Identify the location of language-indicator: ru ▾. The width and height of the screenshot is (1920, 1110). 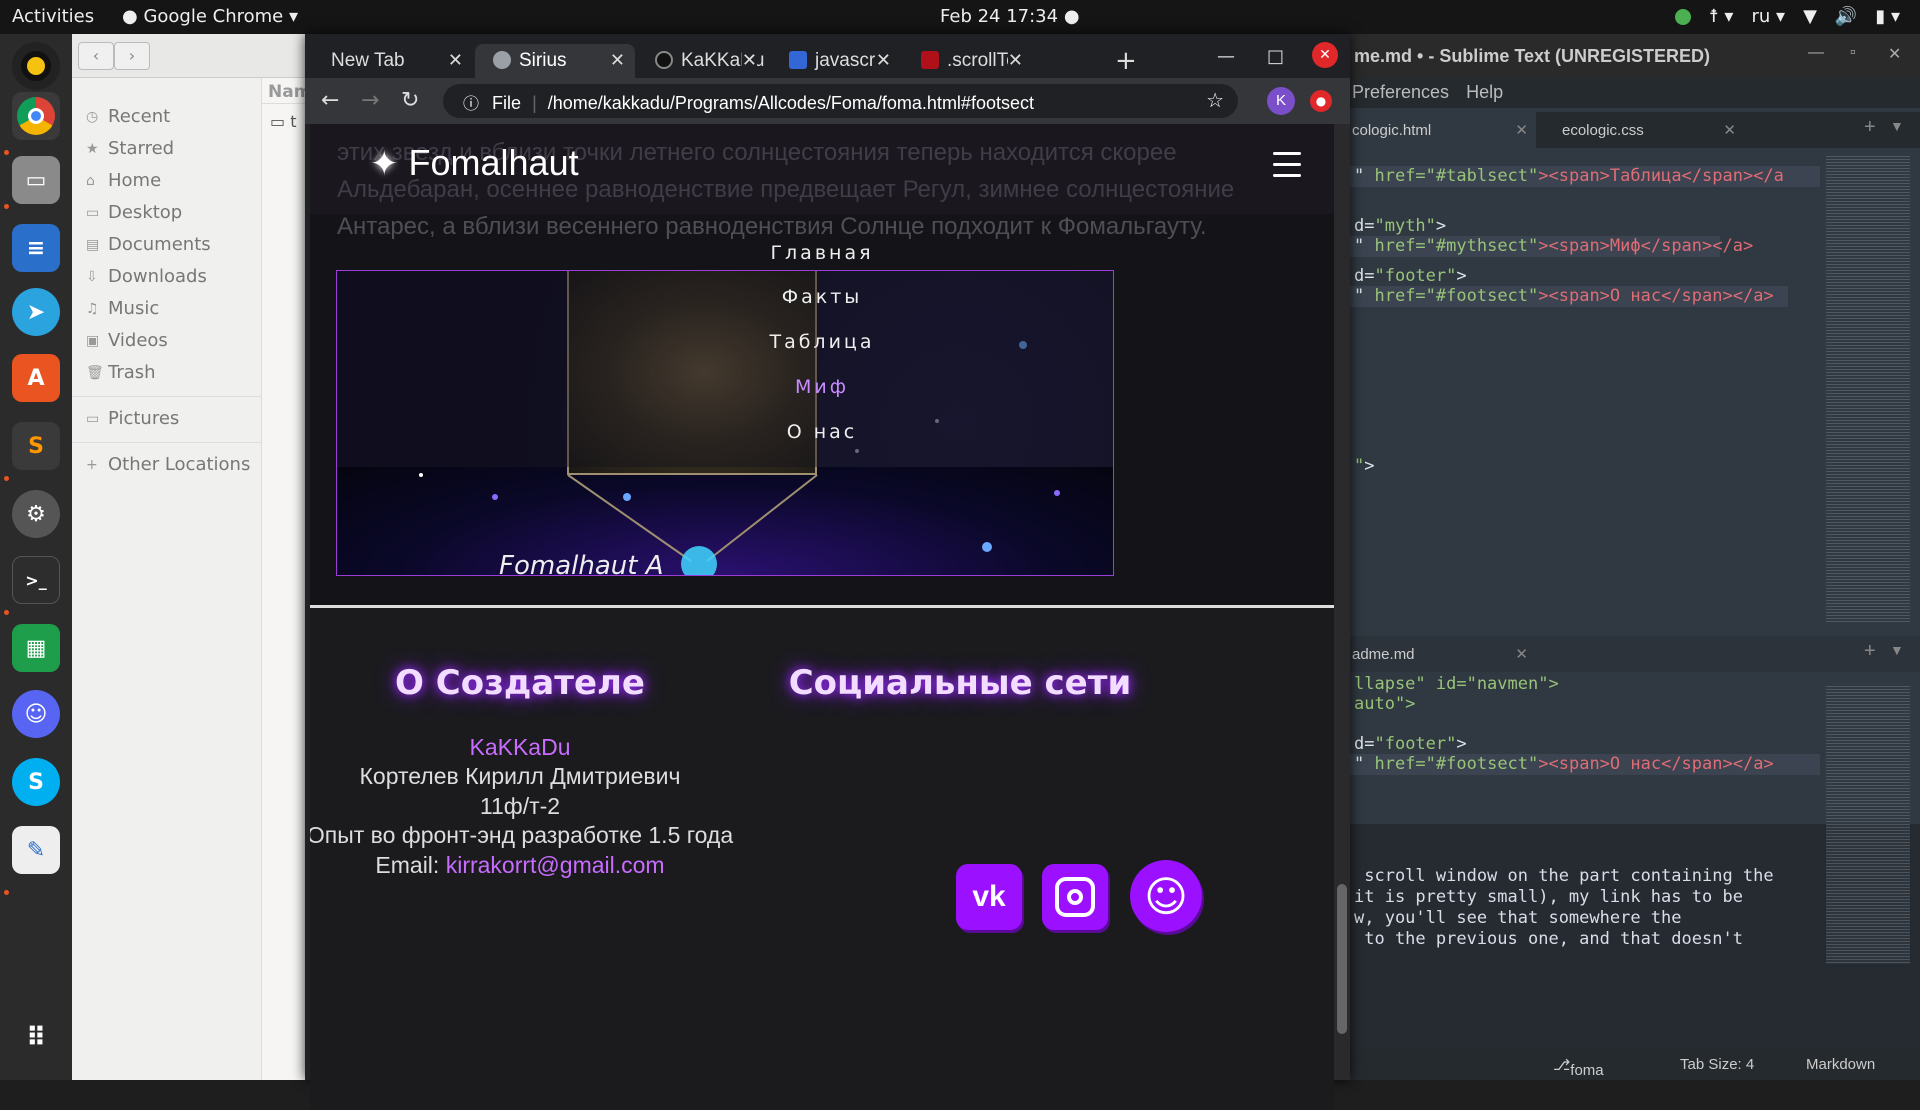
(1768, 16).